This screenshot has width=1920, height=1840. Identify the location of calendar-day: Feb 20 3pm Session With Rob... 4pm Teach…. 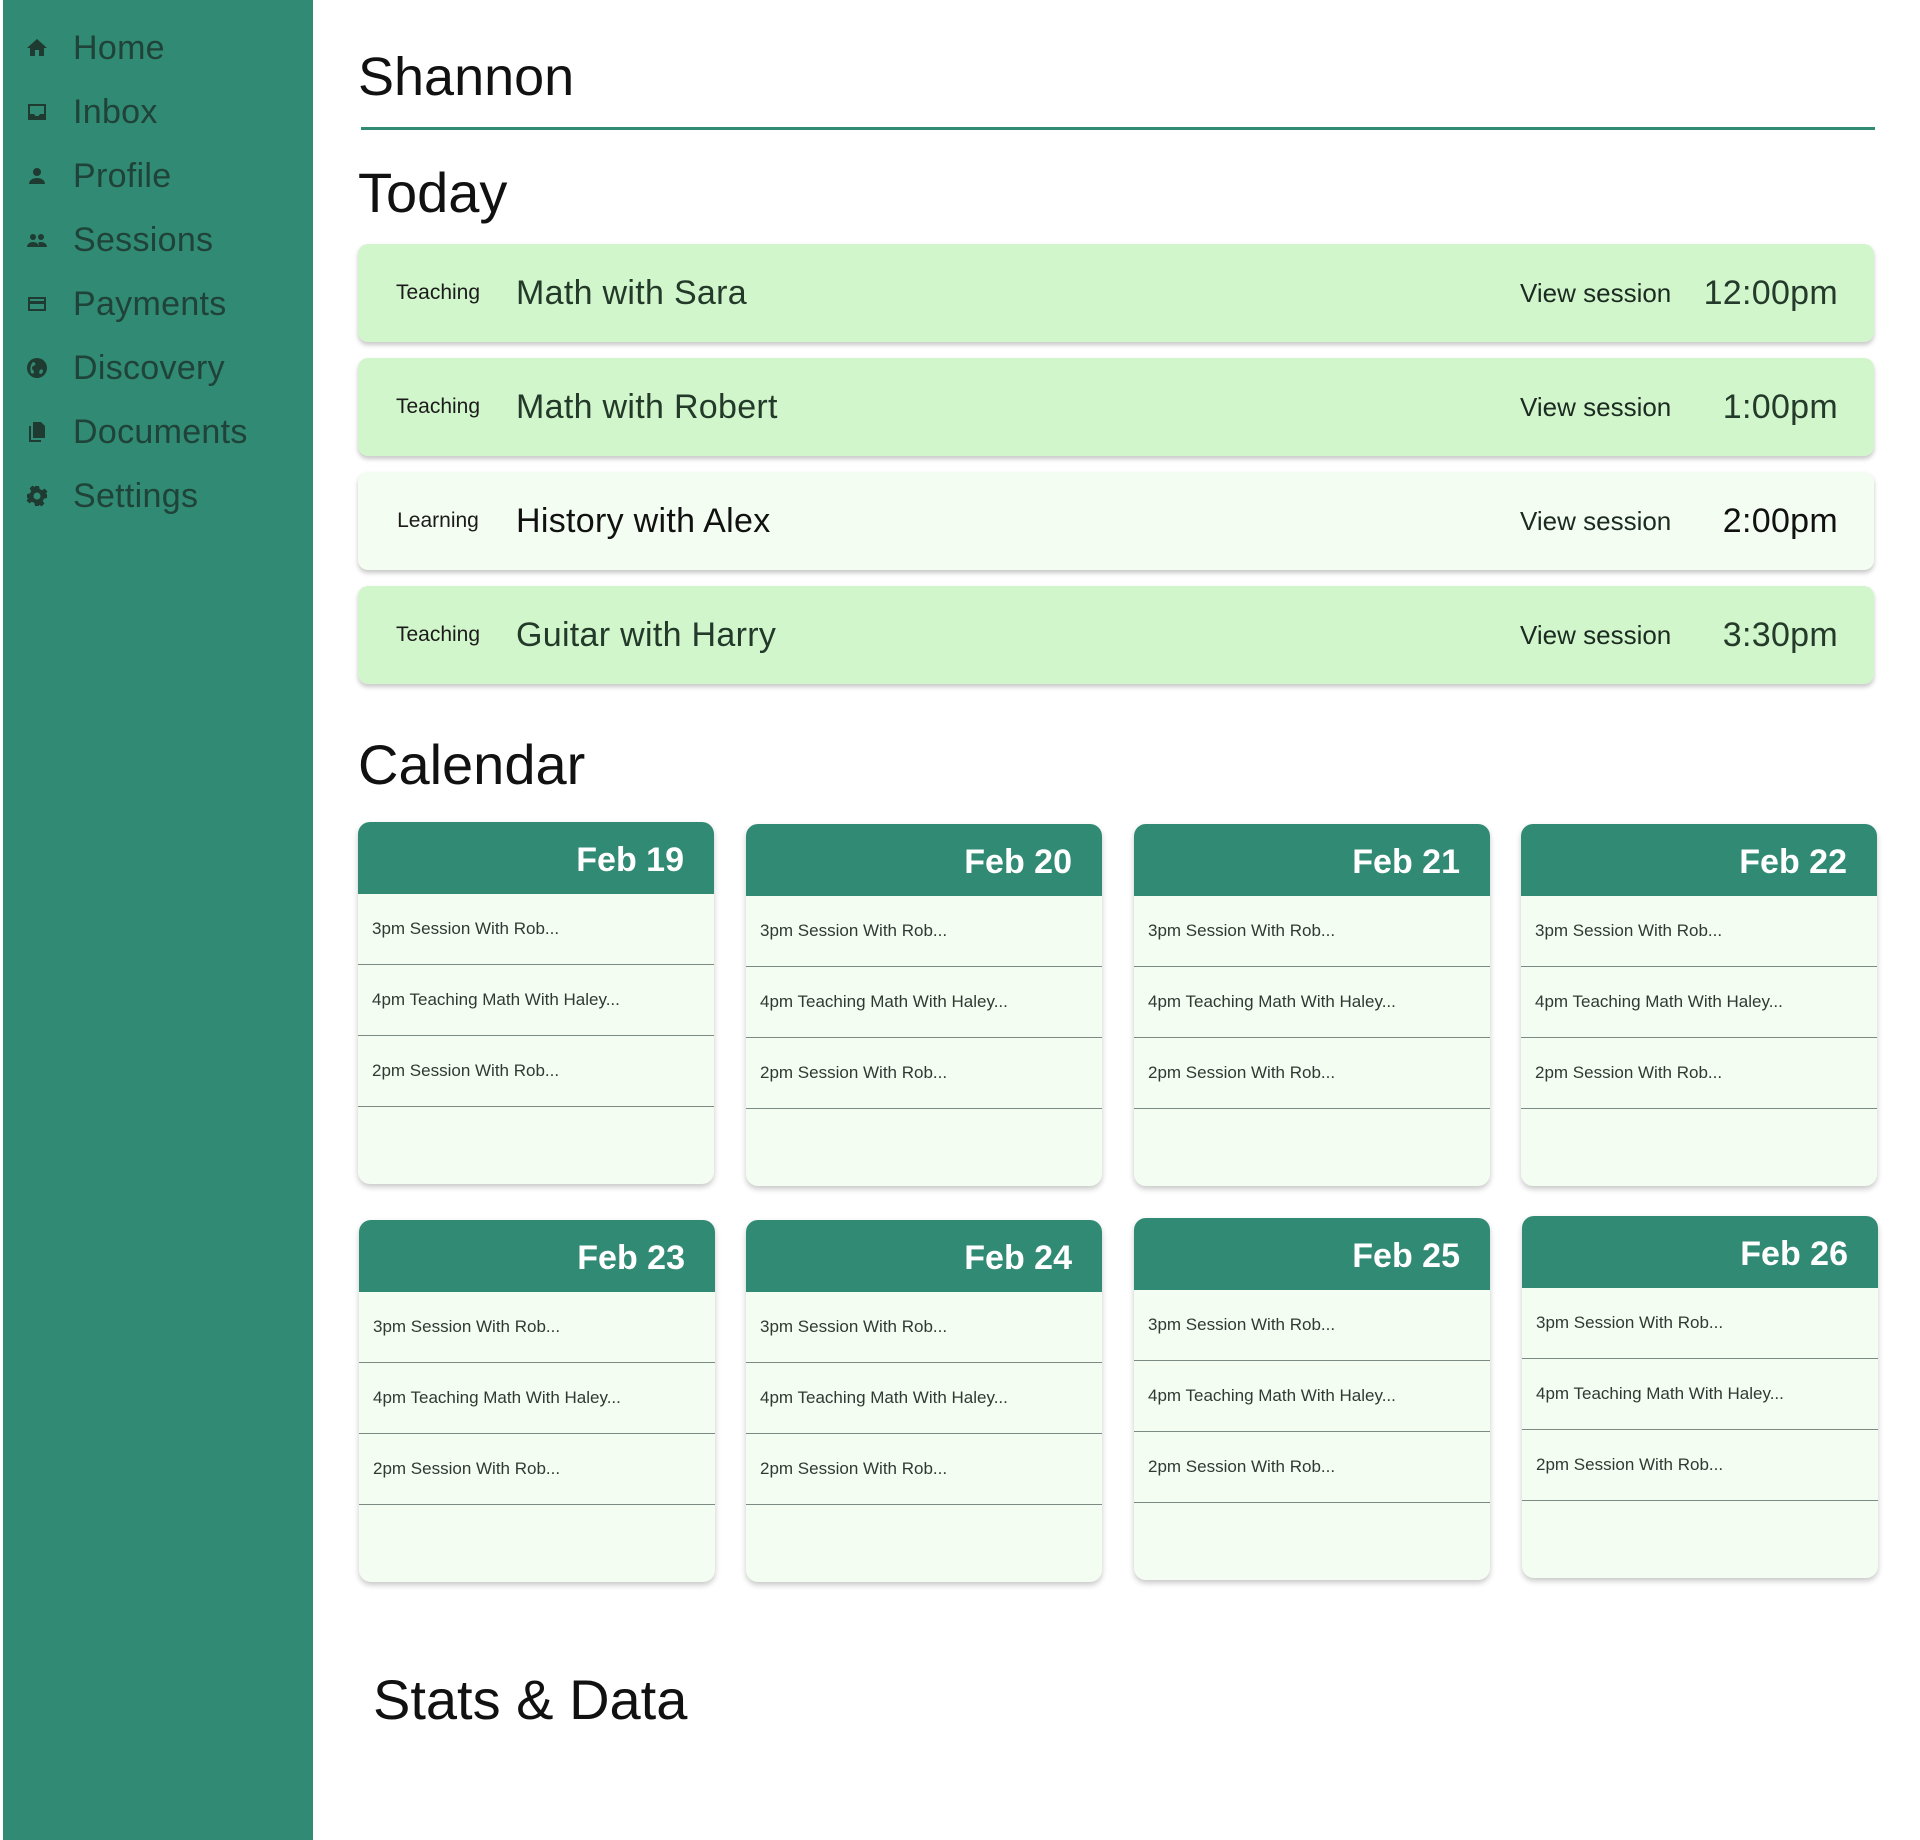
(924, 1005).